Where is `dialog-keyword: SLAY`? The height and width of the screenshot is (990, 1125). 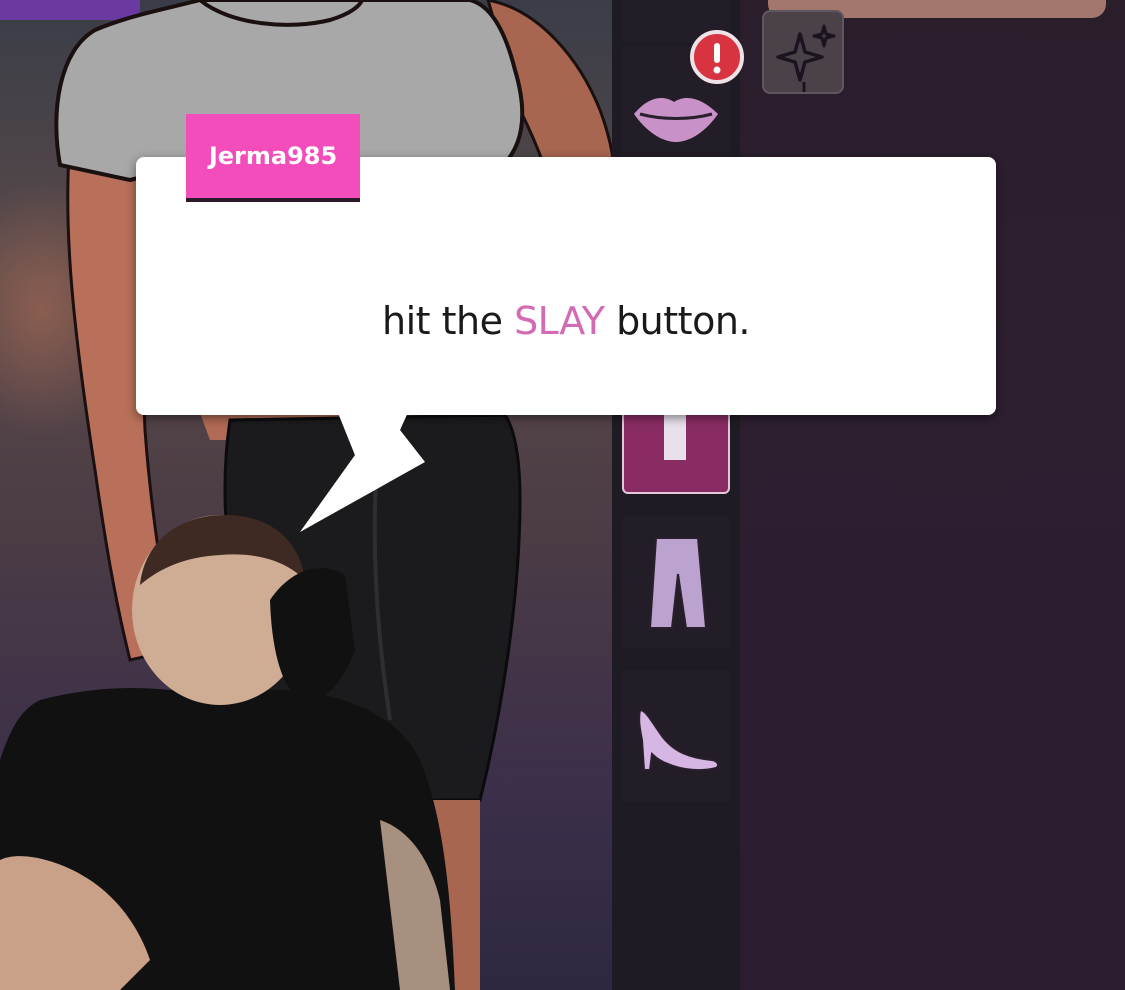 dialog-keyword: SLAY is located at coordinates (559, 321).